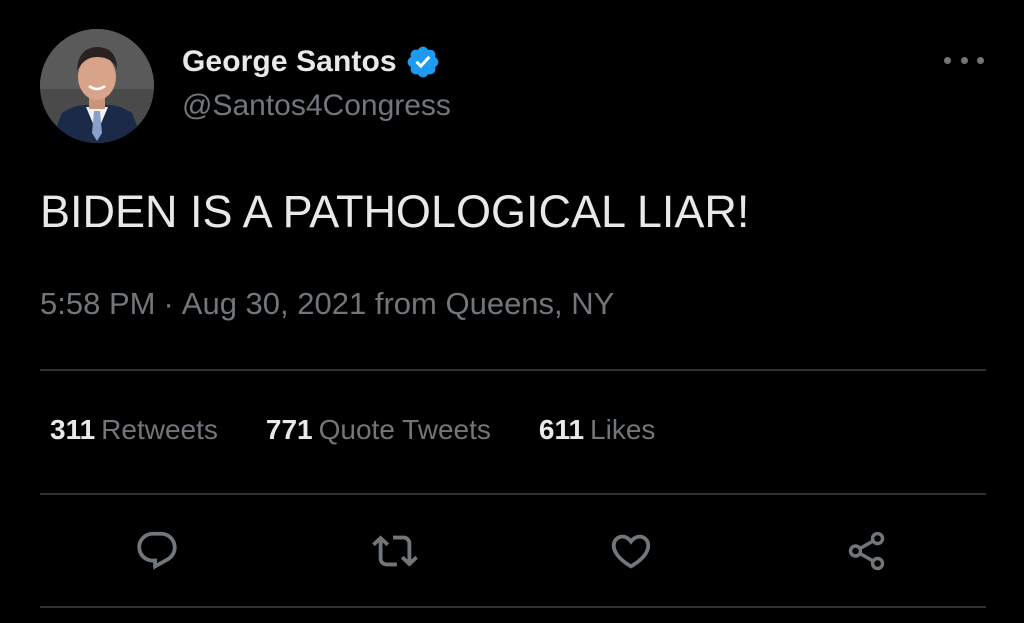 The width and height of the screenshot is (1024, 623). What do you see at coordinates (494, 303) in the screenshot?
I see `tweet-source: from Queens, NY` at bounding box center [494, 303].